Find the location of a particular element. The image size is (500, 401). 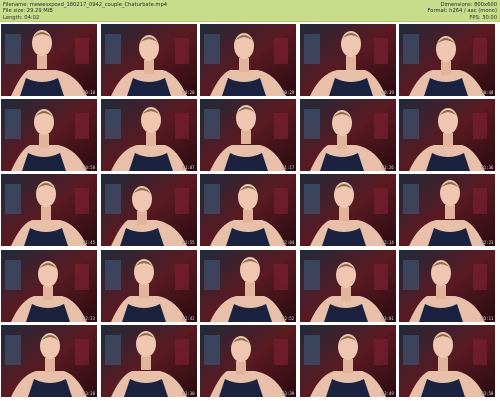

video-thumbnail: 02:23 is located at coordinates (447, 210).